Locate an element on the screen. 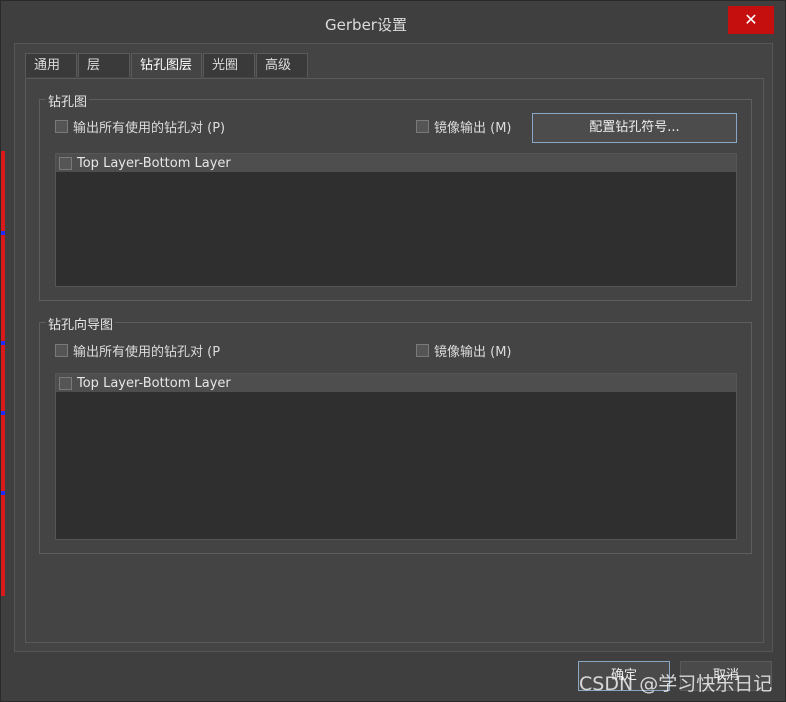 The height and width of the screenshot is (702, 786). tab-drill-drawing: 钻孔图层 is located at coordinates (166, 66).